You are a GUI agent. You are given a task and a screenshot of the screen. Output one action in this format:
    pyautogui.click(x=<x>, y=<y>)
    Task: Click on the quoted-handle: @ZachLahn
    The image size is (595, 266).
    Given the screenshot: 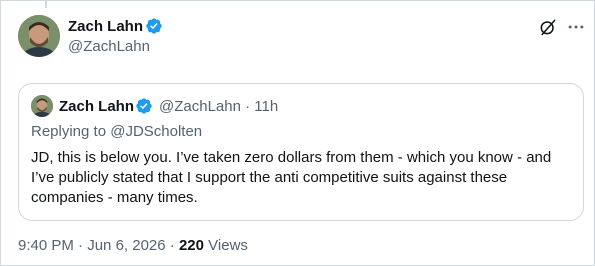 What is the action you would take?
    pyautogui.click(x=200, y=106)
    